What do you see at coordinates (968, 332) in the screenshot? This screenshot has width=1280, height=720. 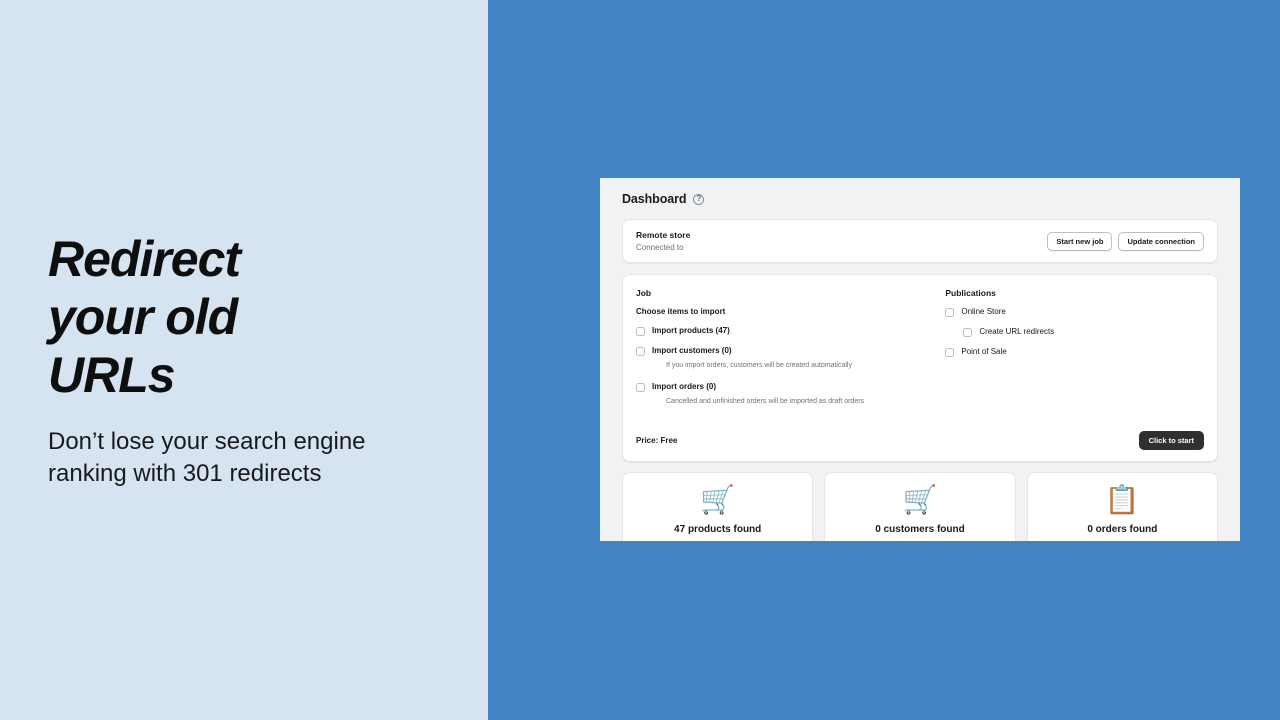 I see `checkbox-create-url-redirects` at bounding box center [968, 332].